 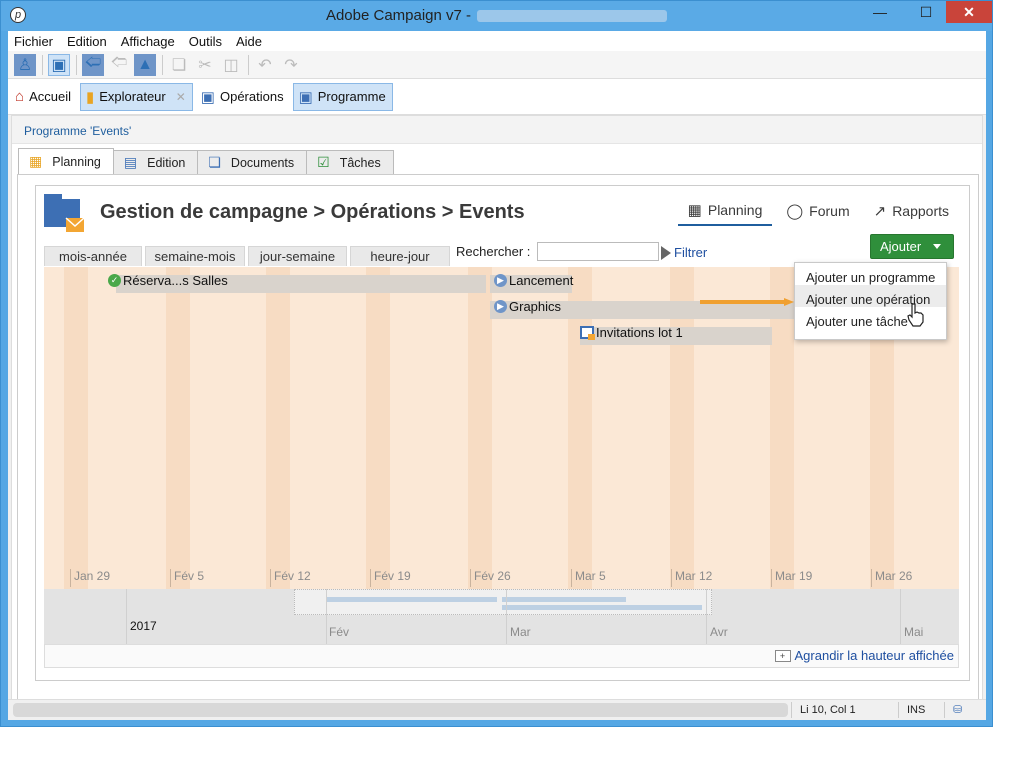 What do you see at coordinates (205, 41) in the screenshot?
I see `menu-outils: Outils` at bounding box center [205, 41].